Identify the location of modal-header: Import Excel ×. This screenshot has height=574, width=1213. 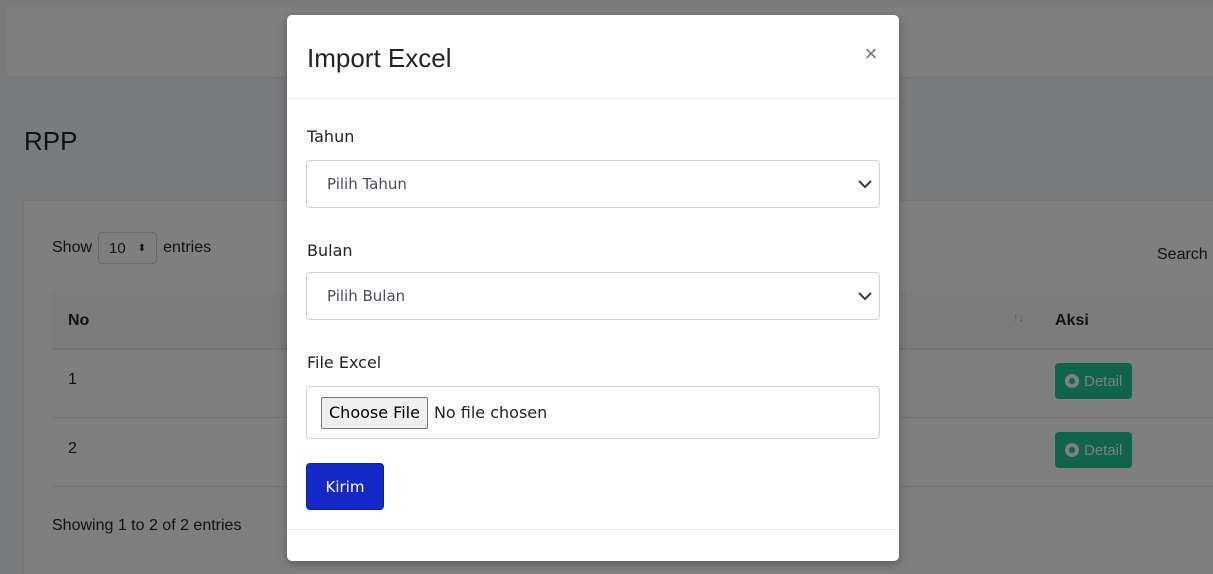
(593, 57).